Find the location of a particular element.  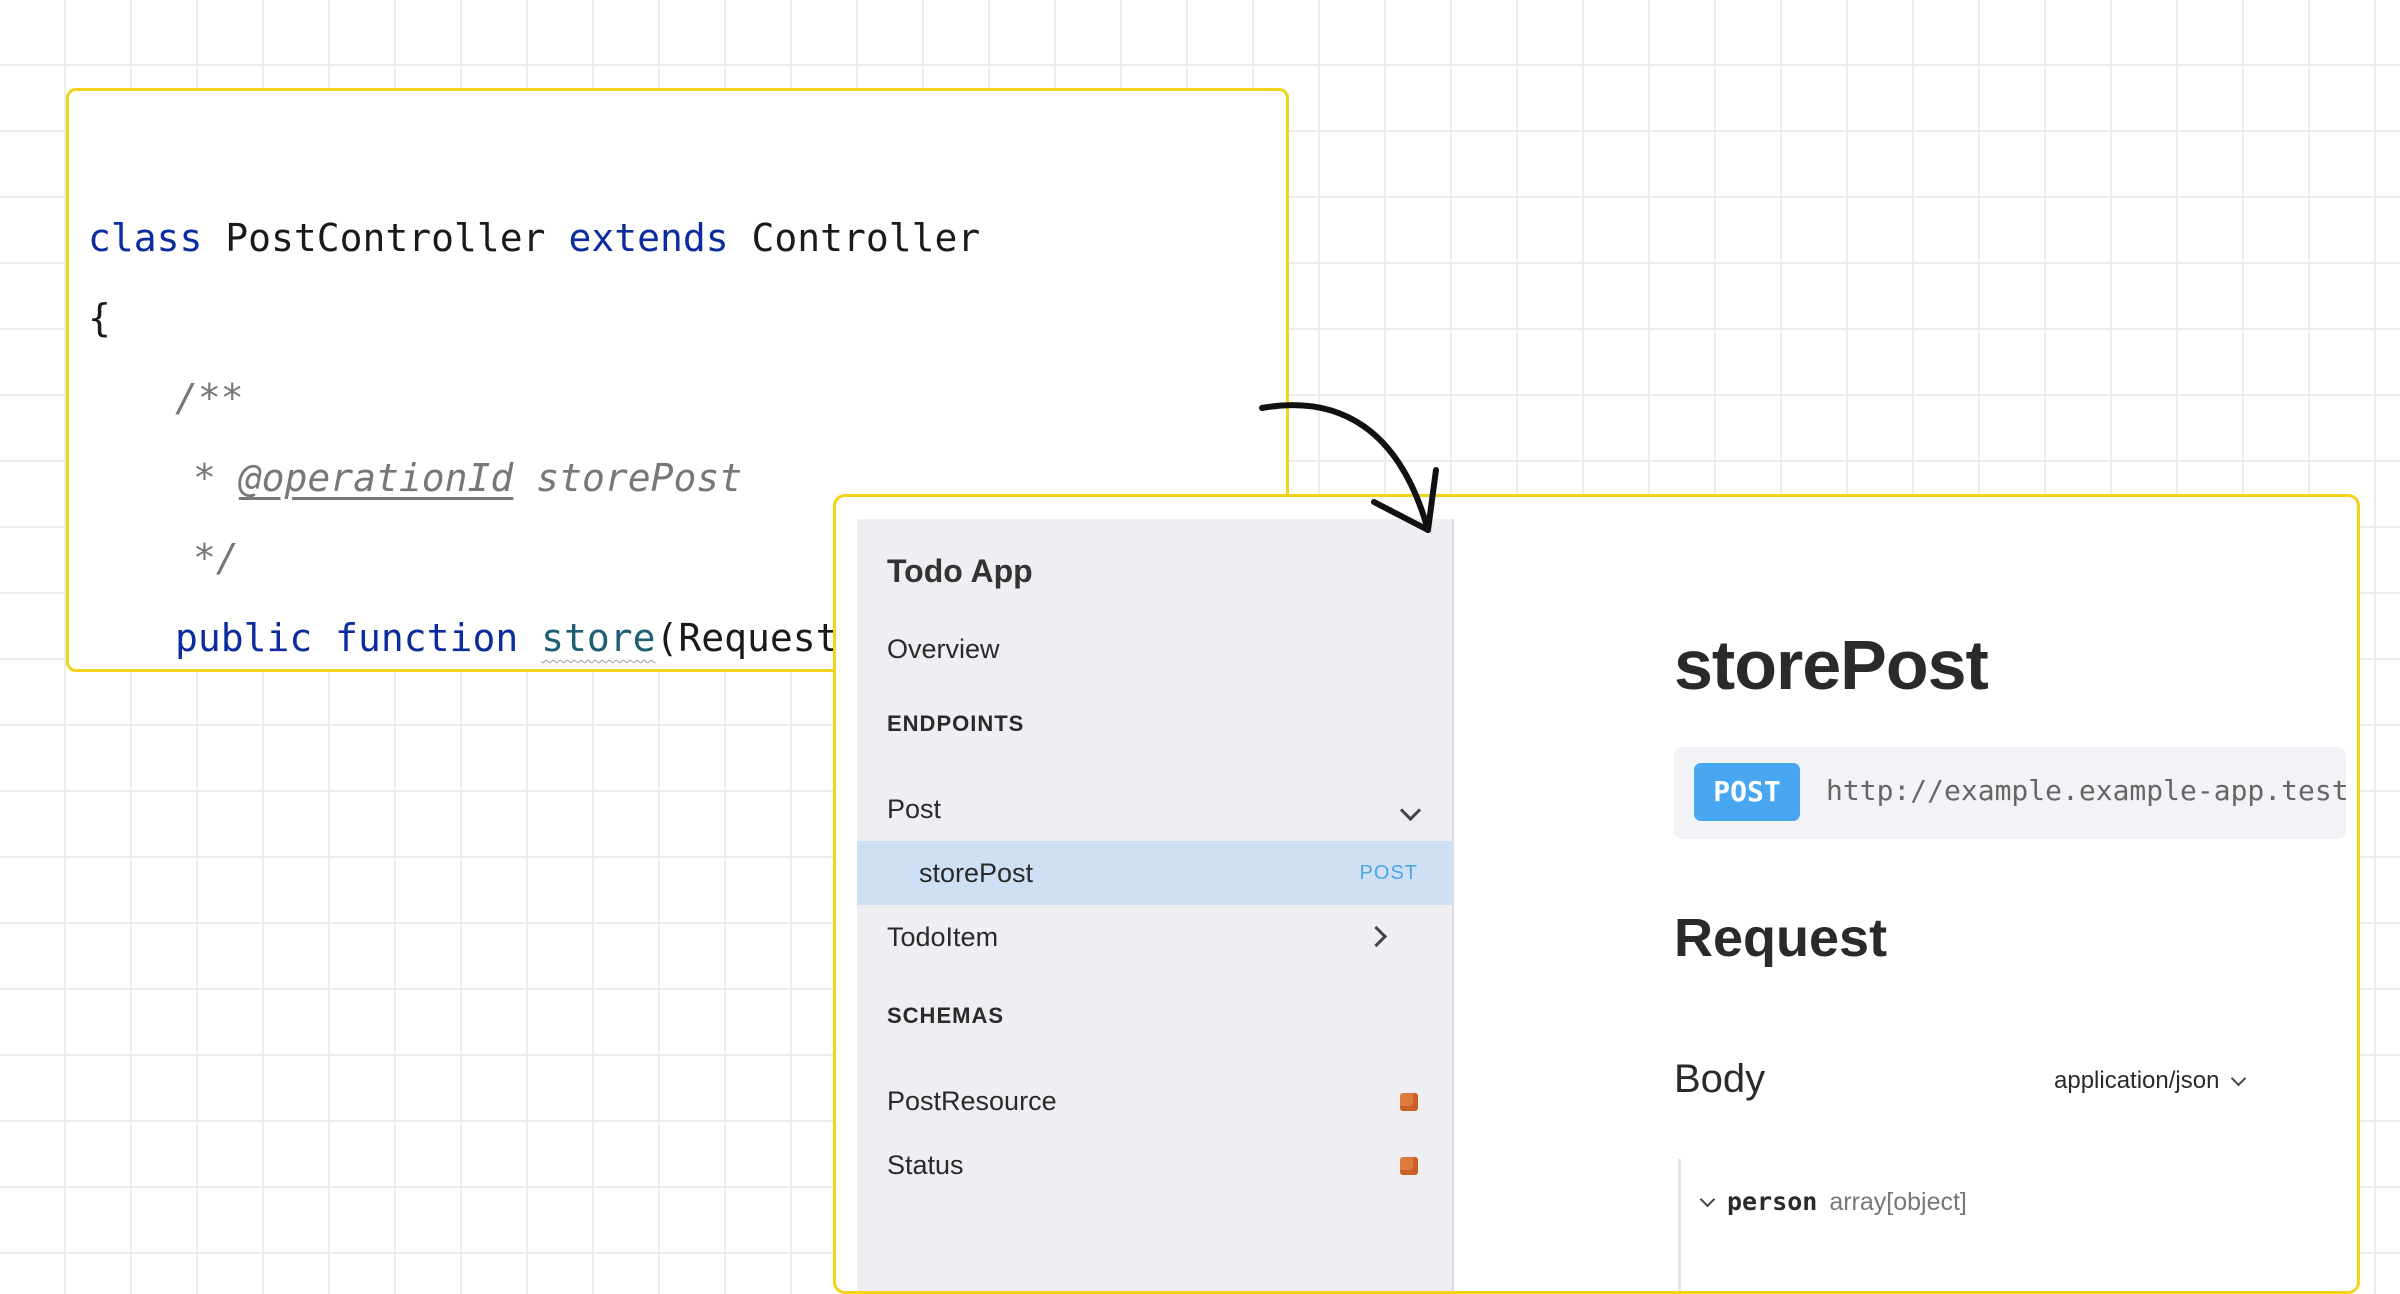

method-tag: POST is located at coordinates (1388, 873).